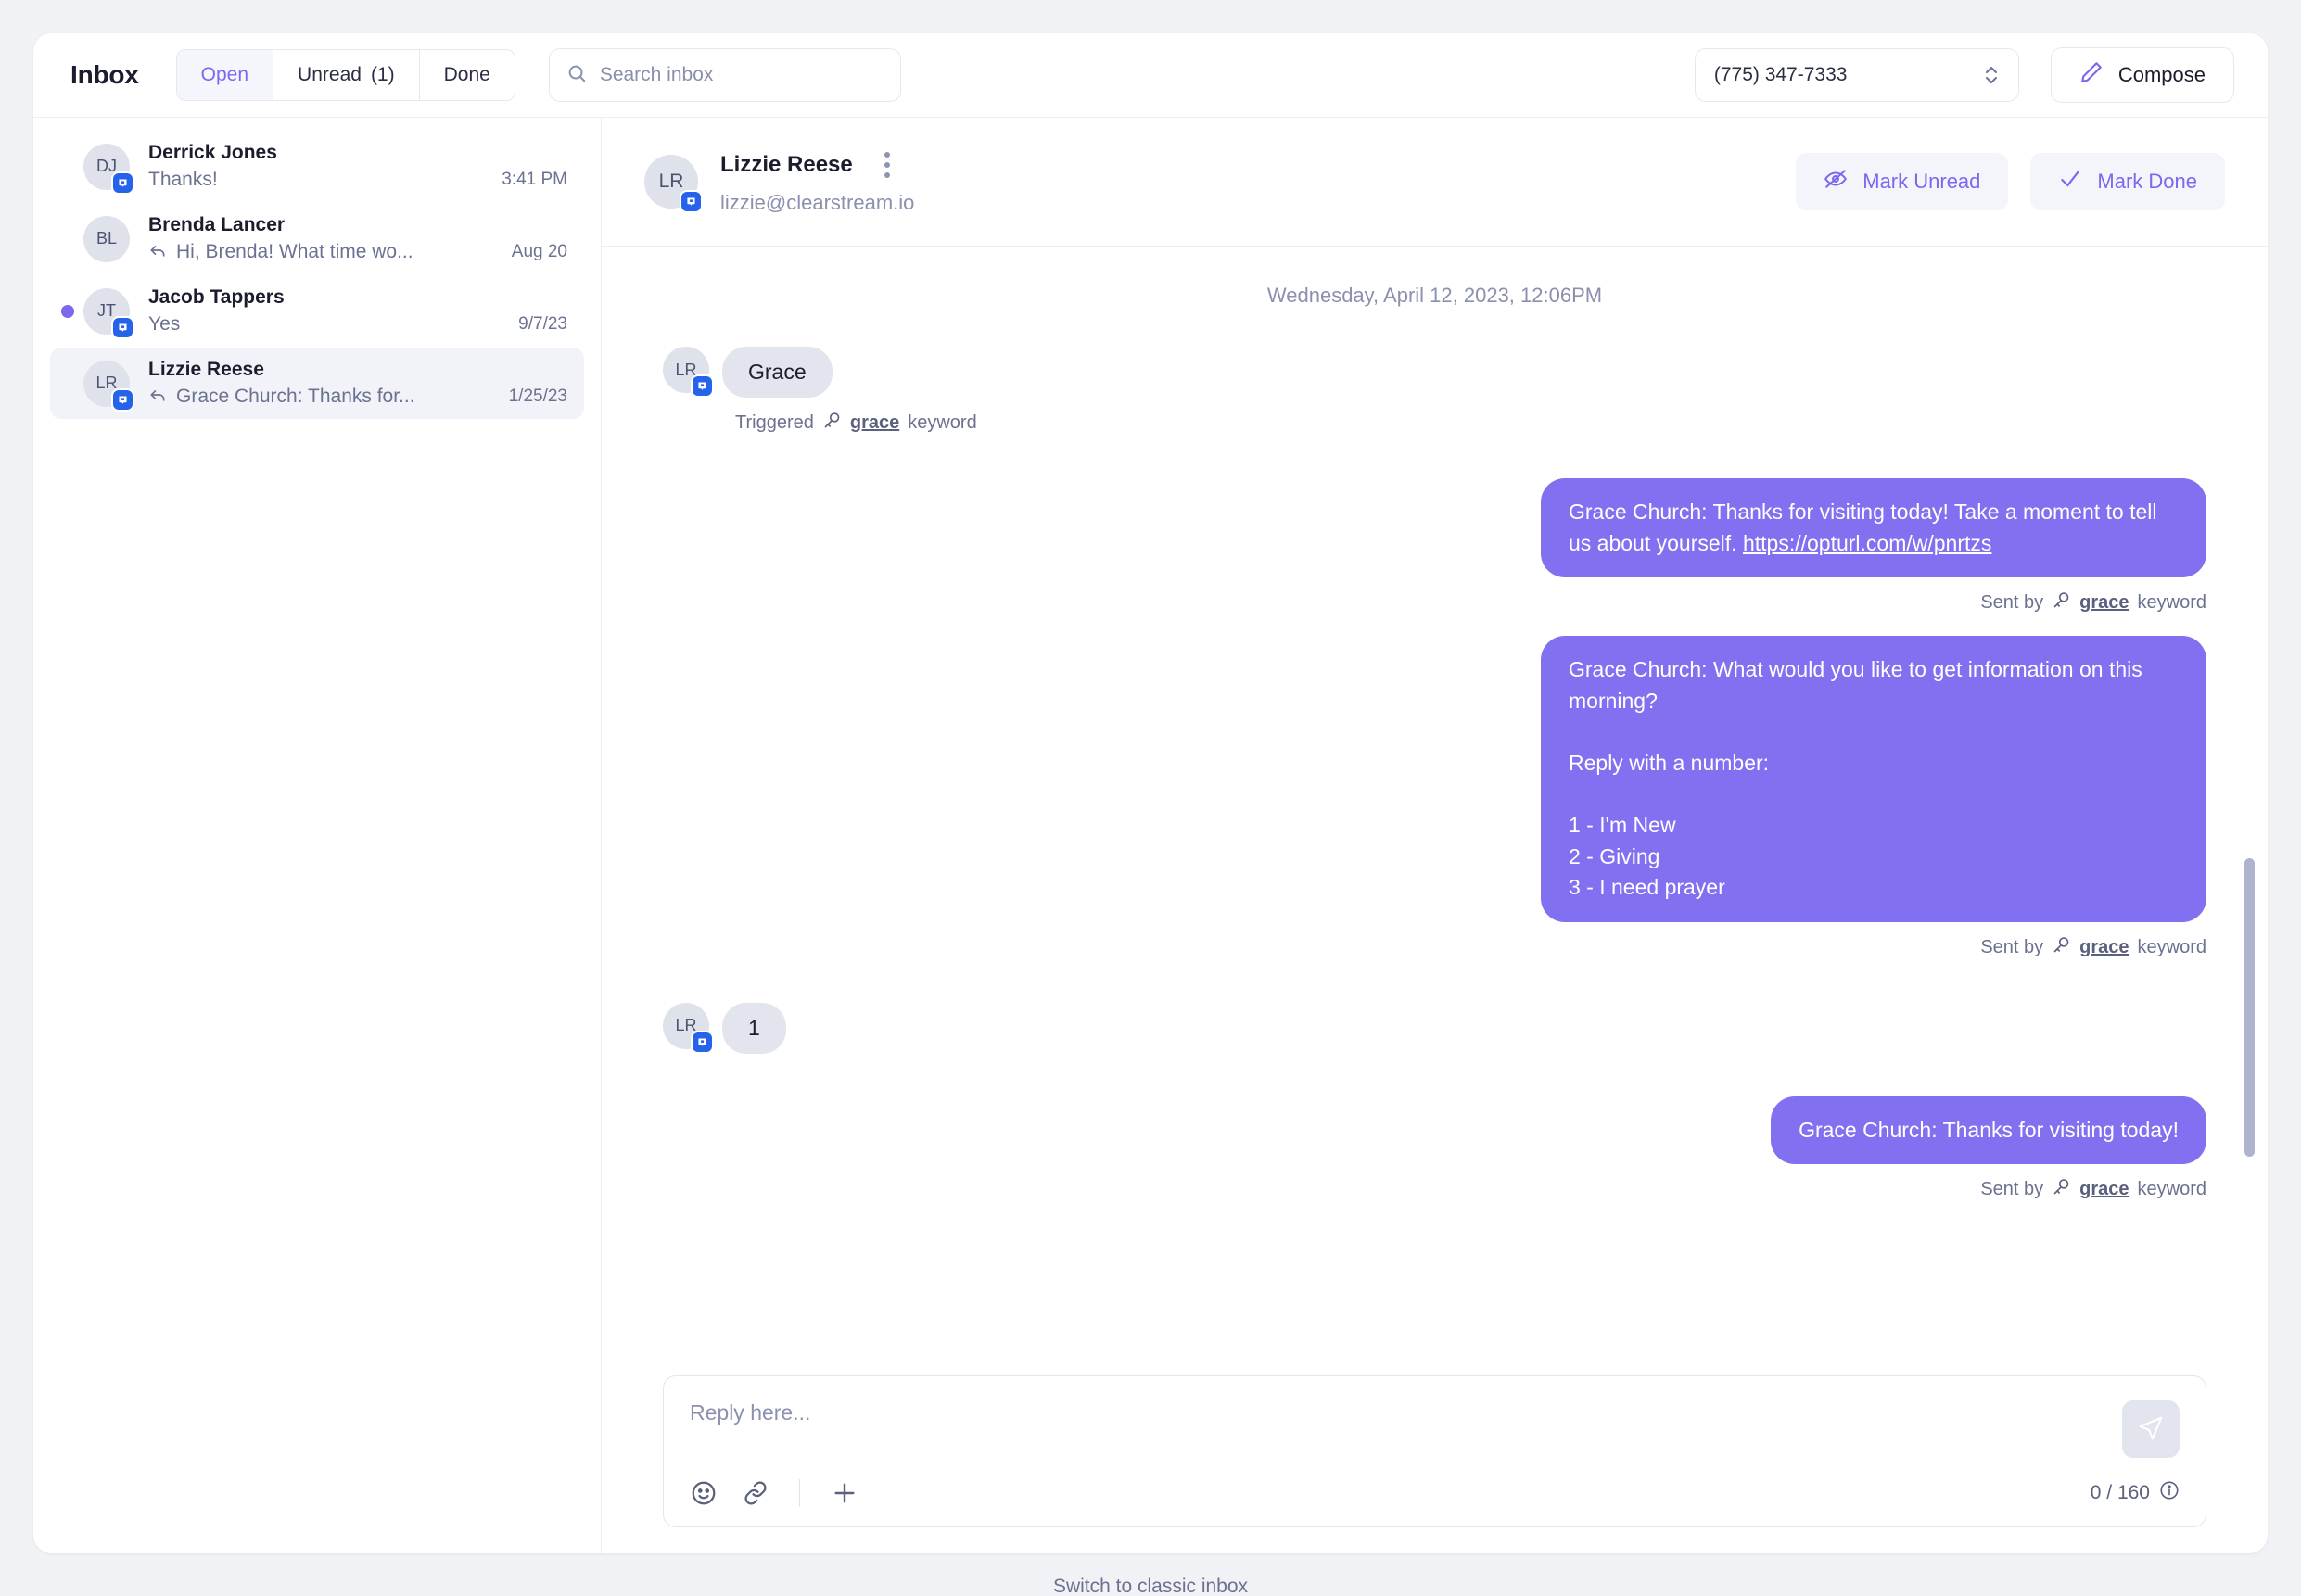 Image resolution: width=2301 pixels, height=1596 pixels. I want to click on avatar-initials: BL, so click(106, 238).